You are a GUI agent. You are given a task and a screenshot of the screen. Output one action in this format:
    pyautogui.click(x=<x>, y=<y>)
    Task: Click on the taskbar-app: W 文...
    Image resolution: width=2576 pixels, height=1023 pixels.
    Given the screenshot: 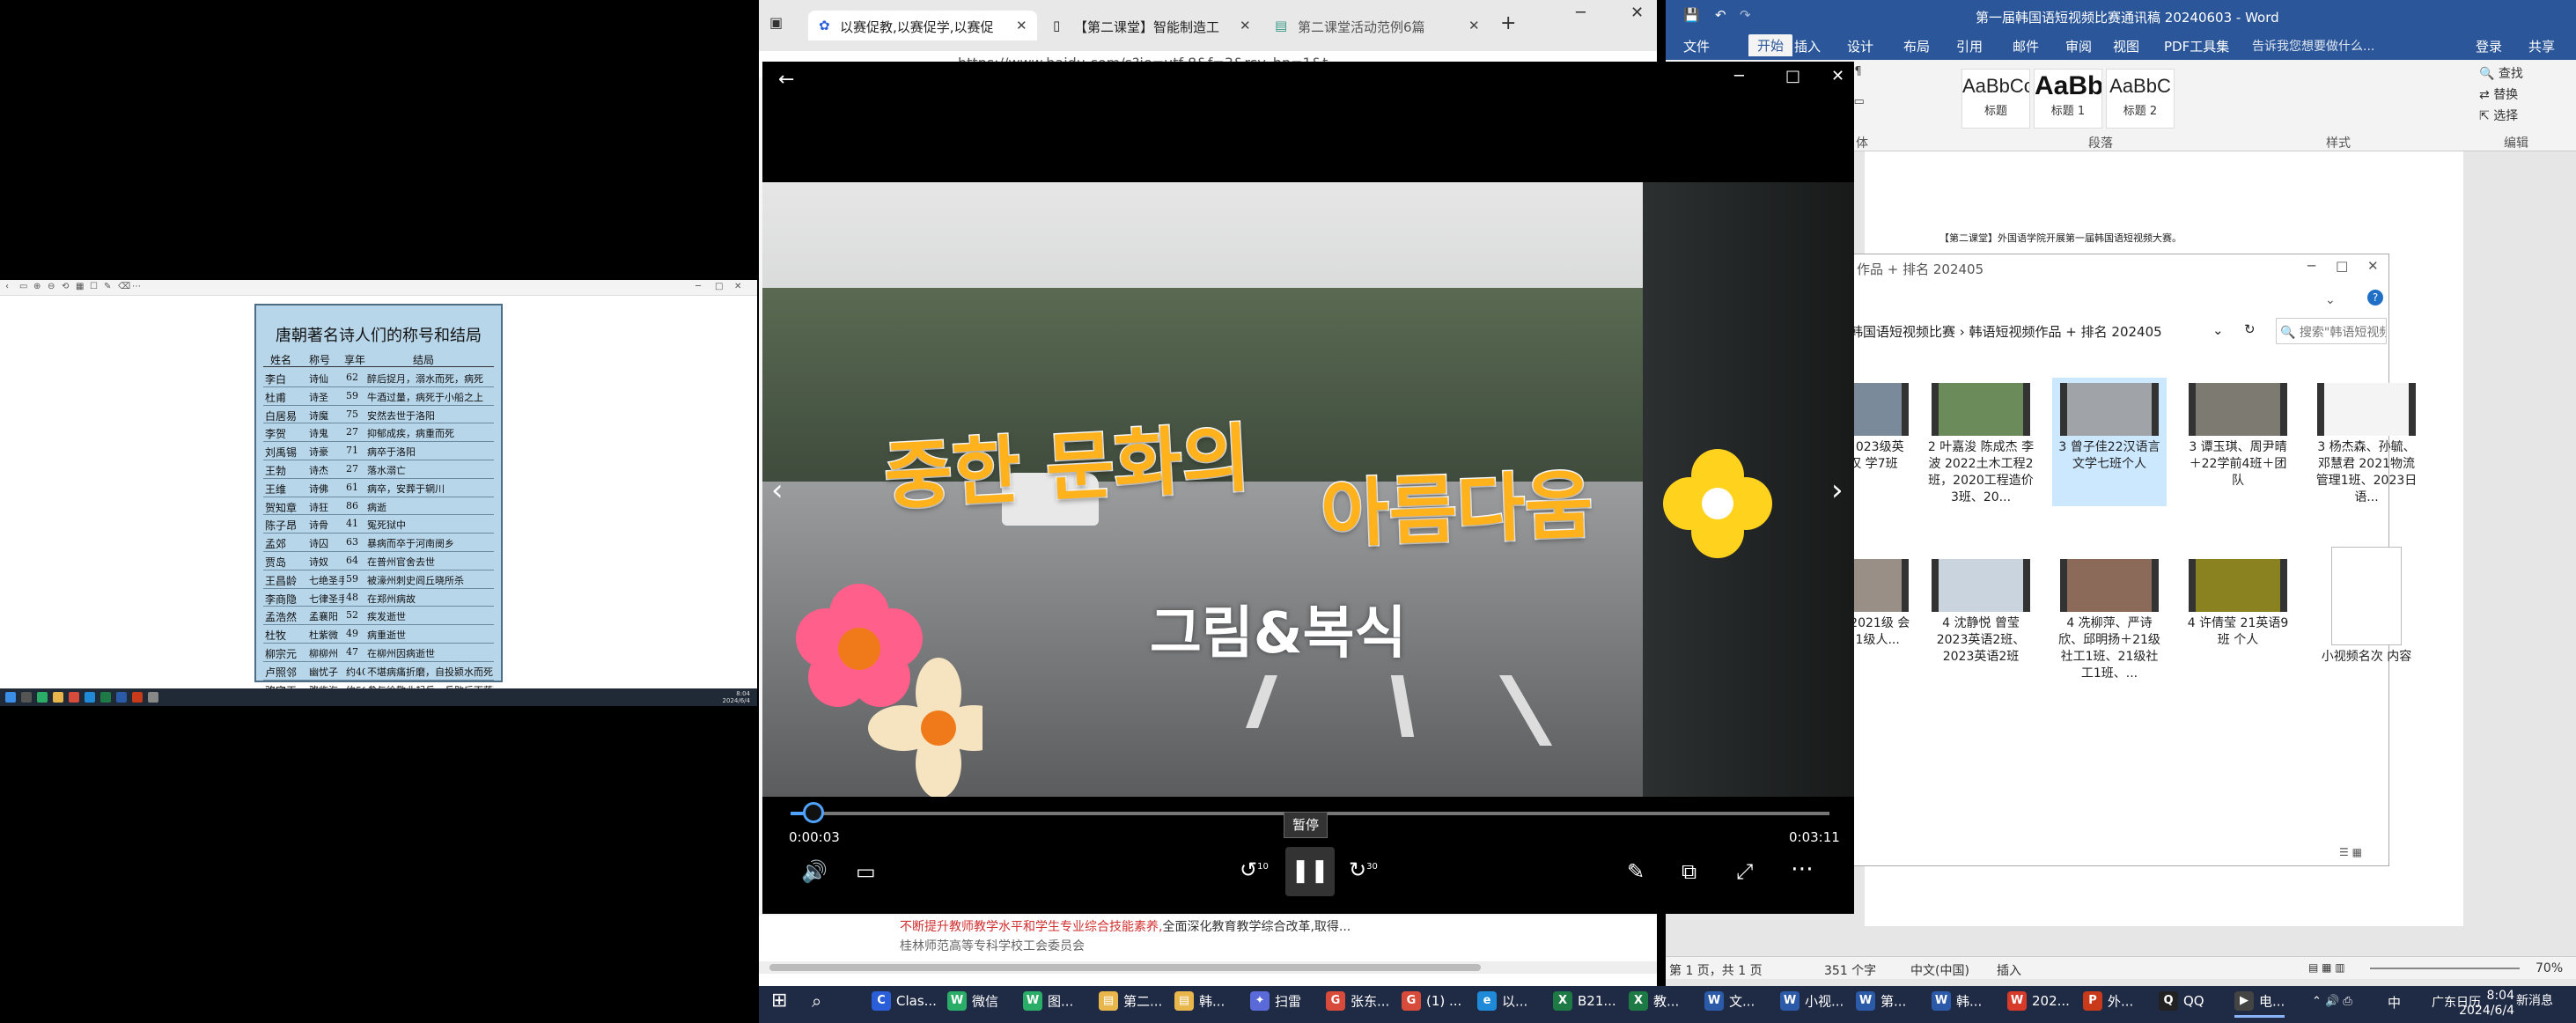 What is the action you would take?
    pyautogui.click(x=1729, y=1004)
    